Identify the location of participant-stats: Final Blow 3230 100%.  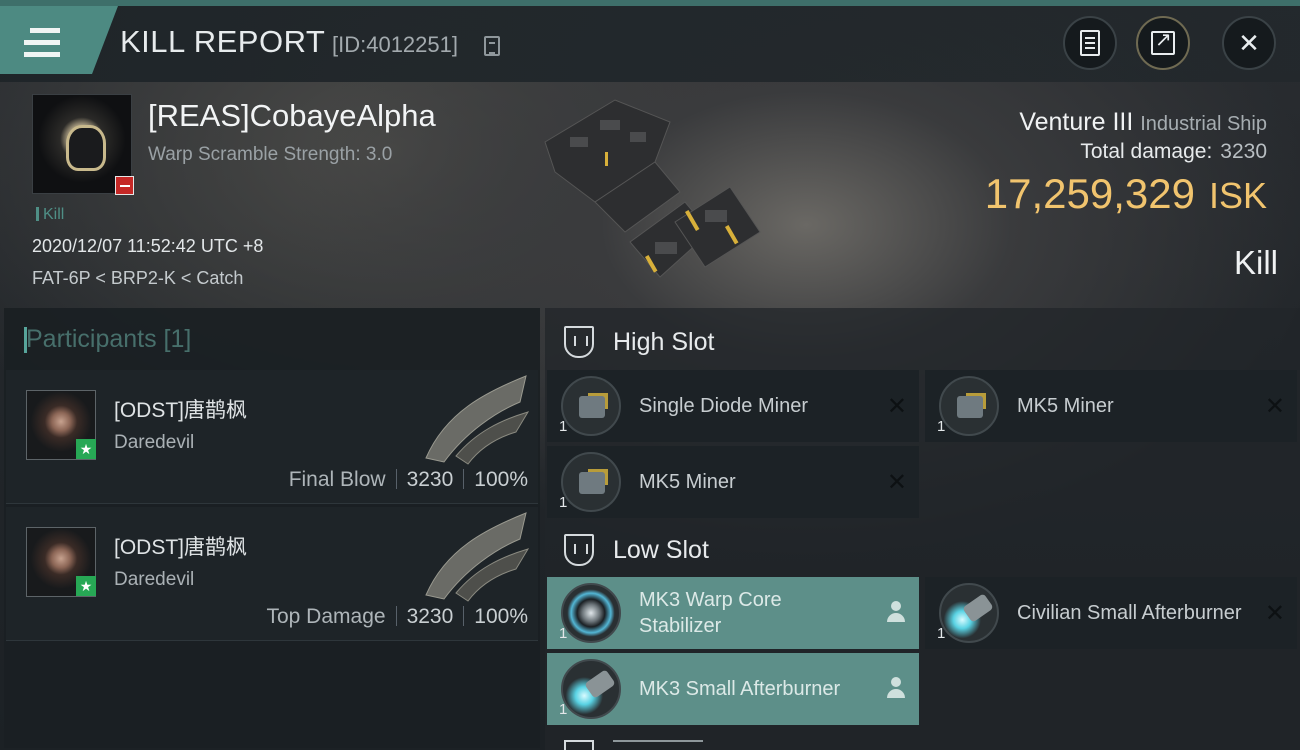
(408, 480).